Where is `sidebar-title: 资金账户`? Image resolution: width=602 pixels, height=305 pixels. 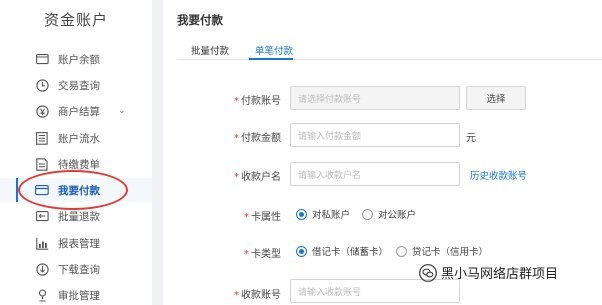
sidebar-title: 资金账户 is located at coordinates (75, 20).